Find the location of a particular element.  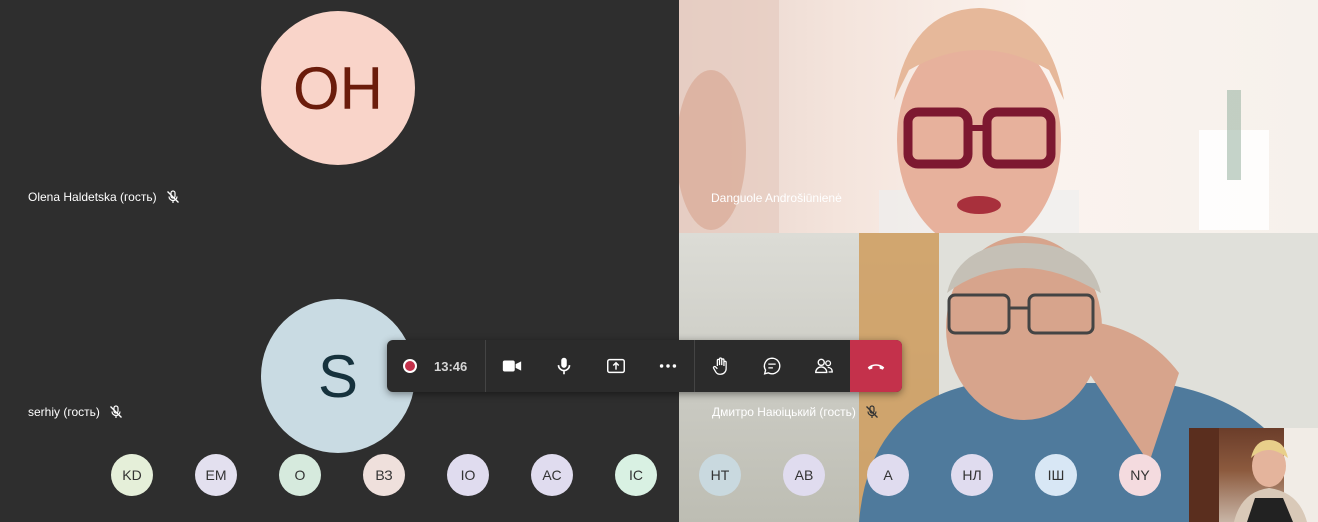

hang-up-icon is located at coordinates (876, 367).